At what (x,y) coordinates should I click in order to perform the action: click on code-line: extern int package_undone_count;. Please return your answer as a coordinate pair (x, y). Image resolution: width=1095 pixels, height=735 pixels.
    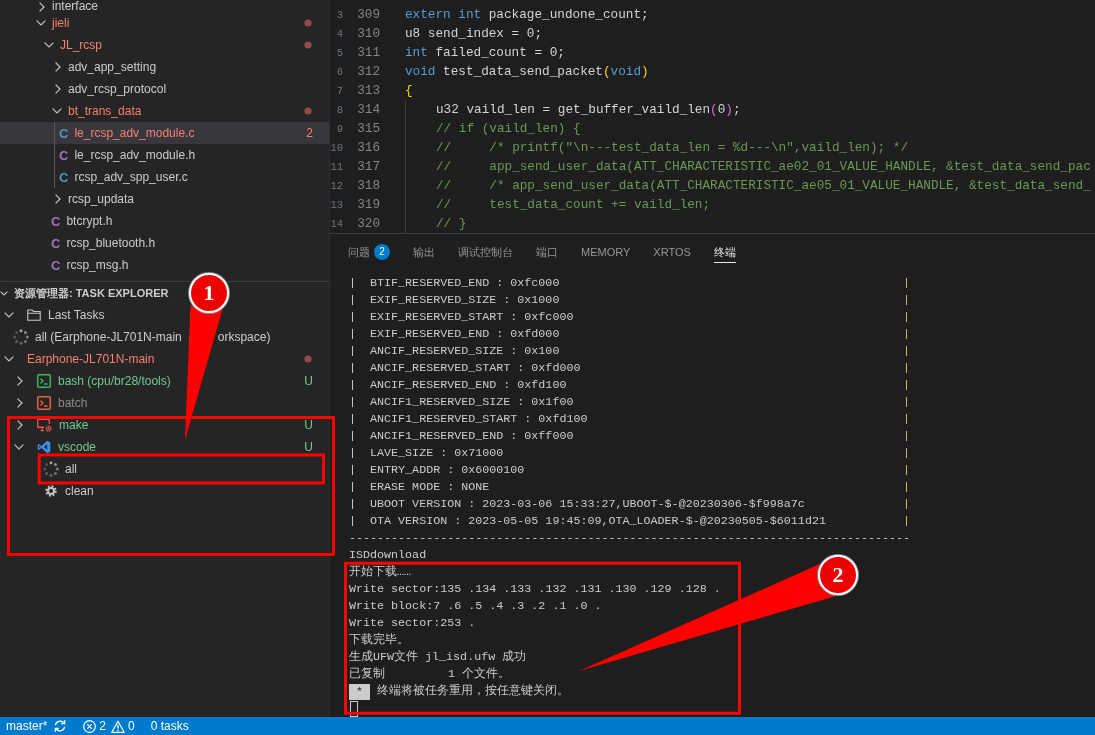
    Looking at the image, I should click on (527, 14).